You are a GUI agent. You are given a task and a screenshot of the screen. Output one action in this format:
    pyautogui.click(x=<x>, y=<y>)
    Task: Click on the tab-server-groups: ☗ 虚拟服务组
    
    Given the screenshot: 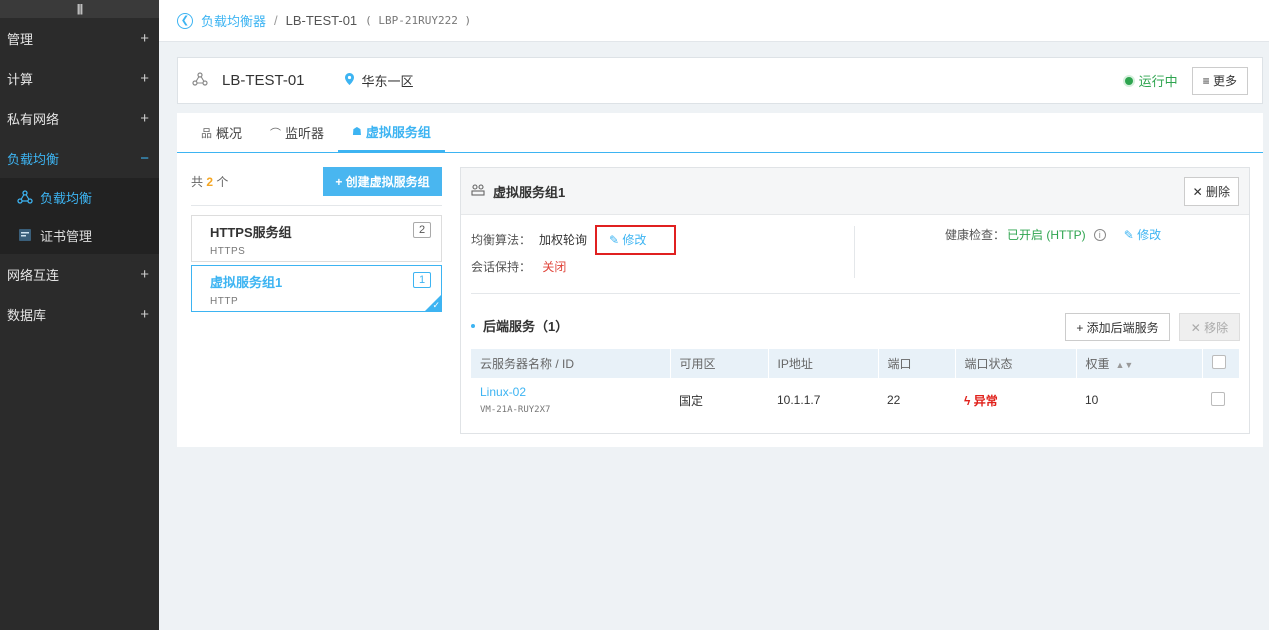 What is the action you would take?
    pyautogui.click(x=391, y=132)
    